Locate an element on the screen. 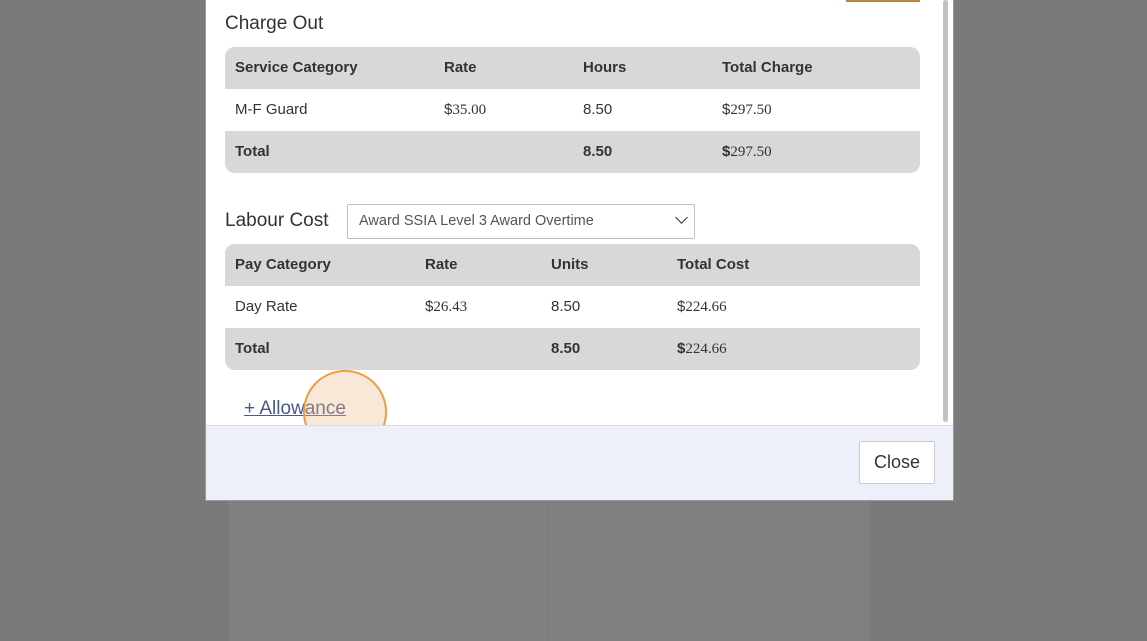  service-category-cell: M-F Guard is located at coordinates (271, 109).